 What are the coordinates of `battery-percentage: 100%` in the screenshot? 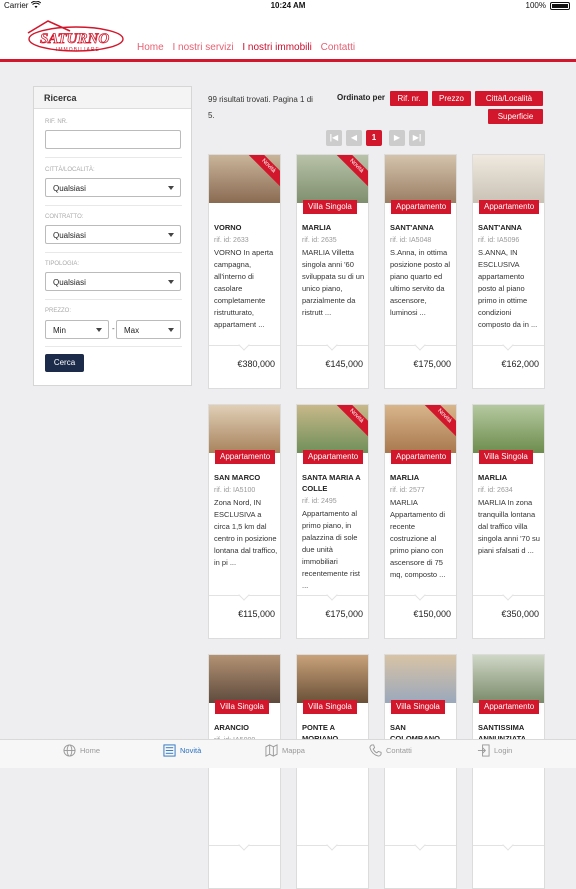 It's located at (535, 5).